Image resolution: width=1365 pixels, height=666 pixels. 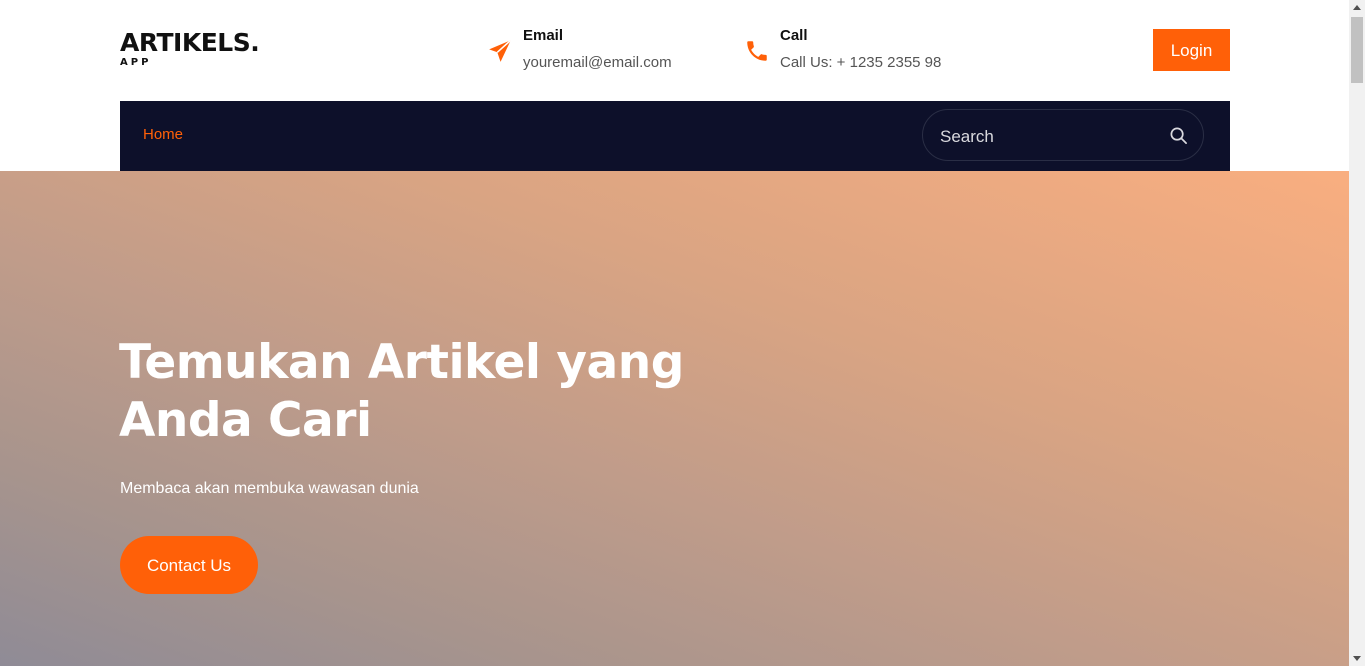 I want to click on call-title: Call, so click(x=794, y=35).